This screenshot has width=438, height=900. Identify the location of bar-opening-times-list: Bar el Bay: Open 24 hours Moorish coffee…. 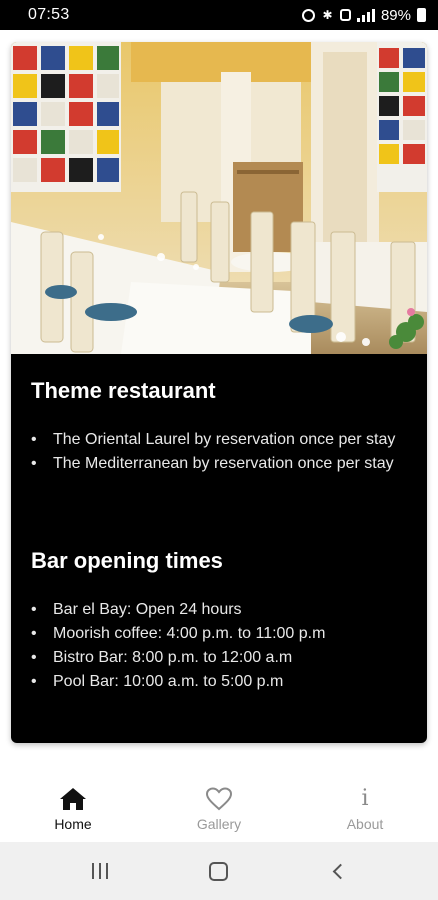
(216, 646).